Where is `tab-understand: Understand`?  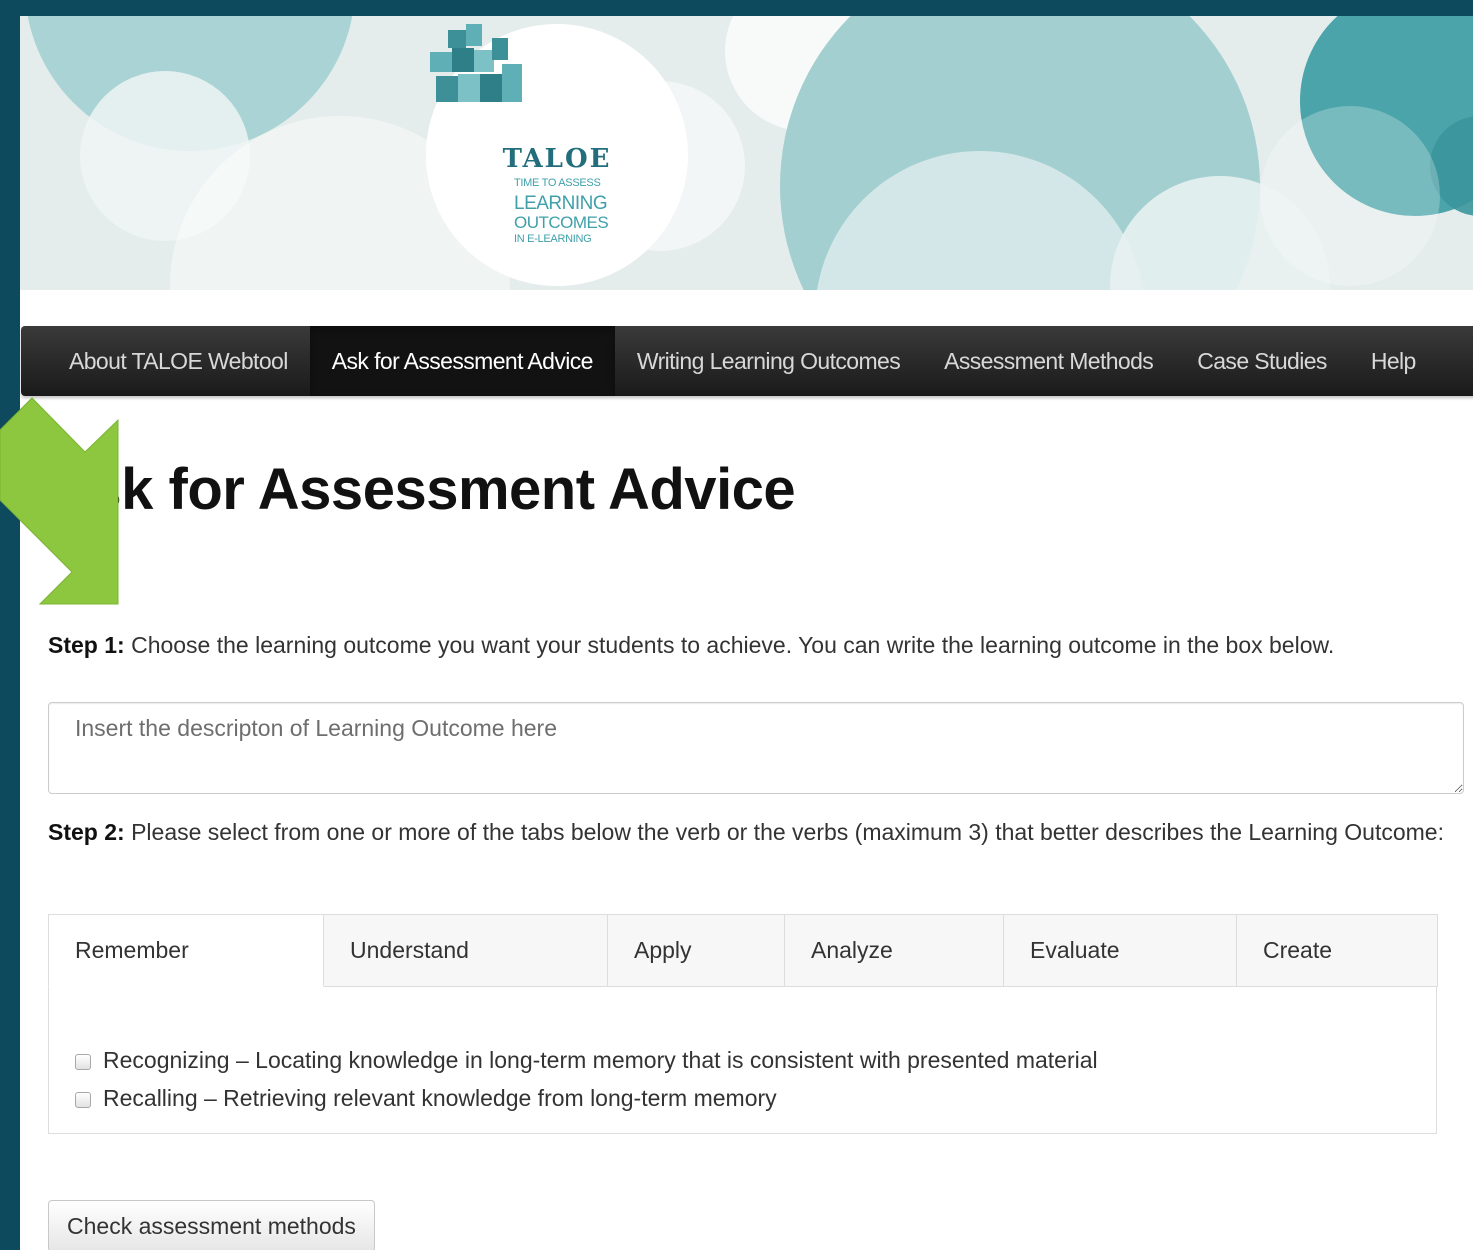 tab-understand: Understand is located at coordinates (466, 950).